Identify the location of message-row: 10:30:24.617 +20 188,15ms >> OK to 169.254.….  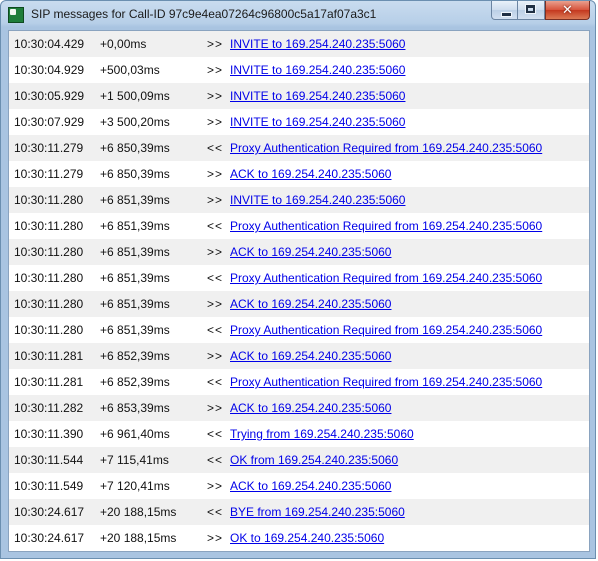
(299, 538).